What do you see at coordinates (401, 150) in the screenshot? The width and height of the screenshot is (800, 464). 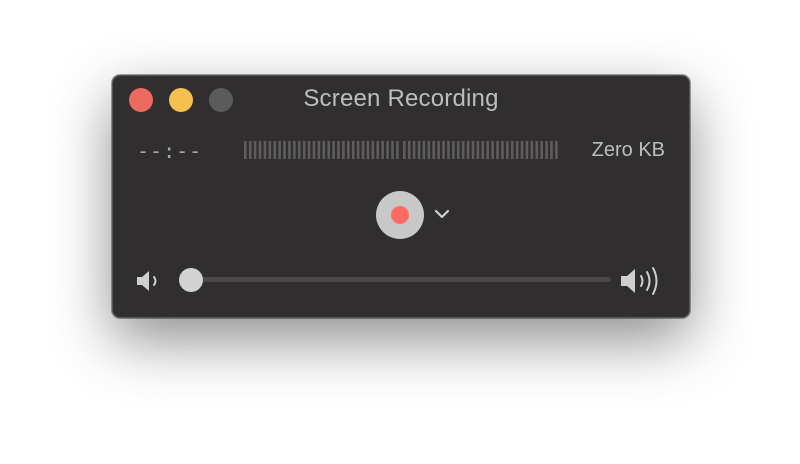 I see `audio-level-meter` at bounding box center [401, 150].